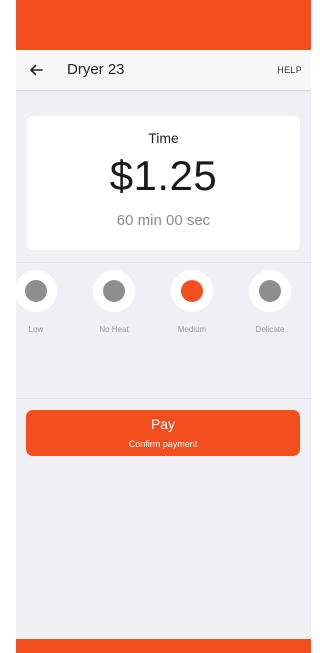 The width and height of the screenshot is (320, 653). I want to click on heat-option-label: Medium, so click(192, 329).